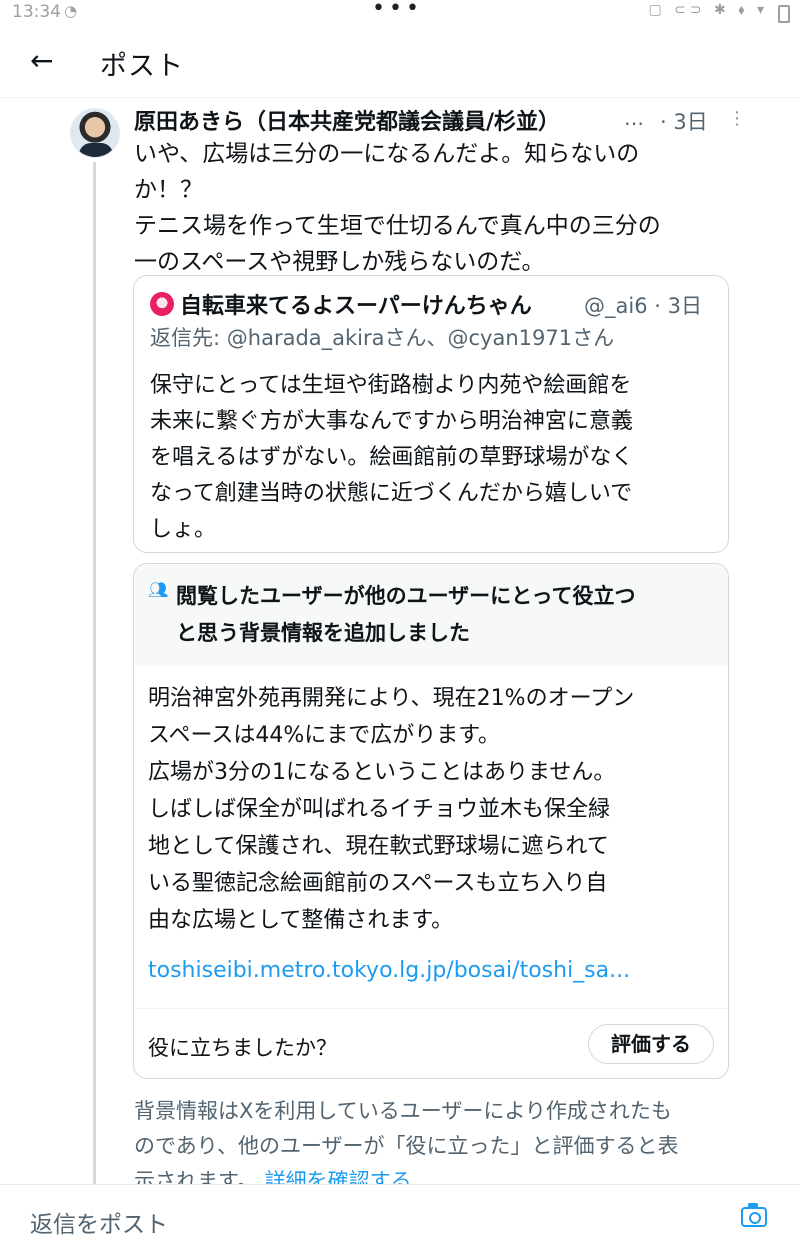  What do you see at coordinates (754, 1215) in the screenshot?
I see `camera-icon` at bounding box center [754, 1215].